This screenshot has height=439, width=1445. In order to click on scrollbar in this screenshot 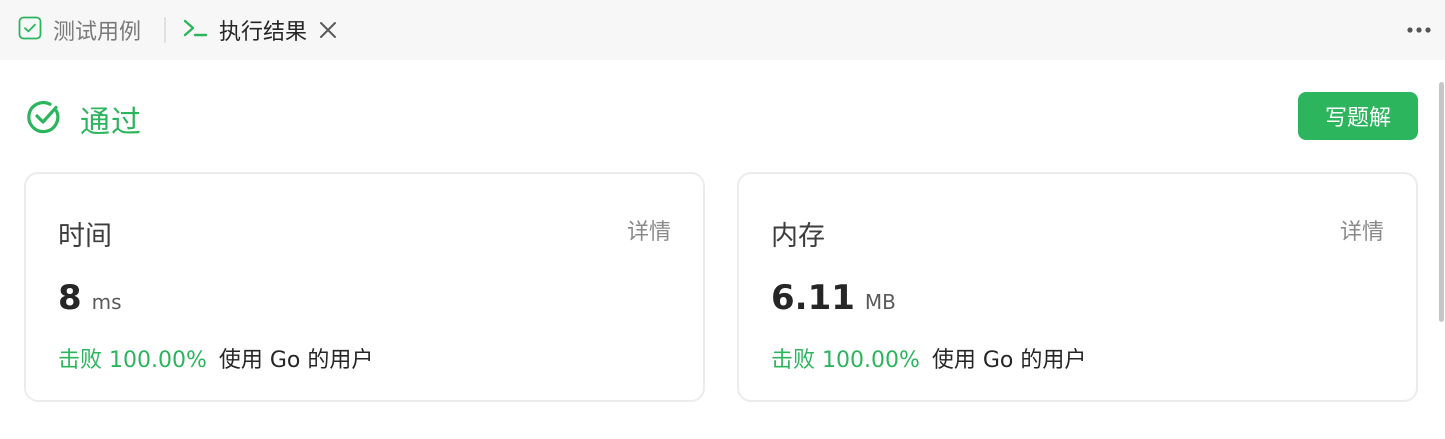, I will do `click(1441, 202)`.